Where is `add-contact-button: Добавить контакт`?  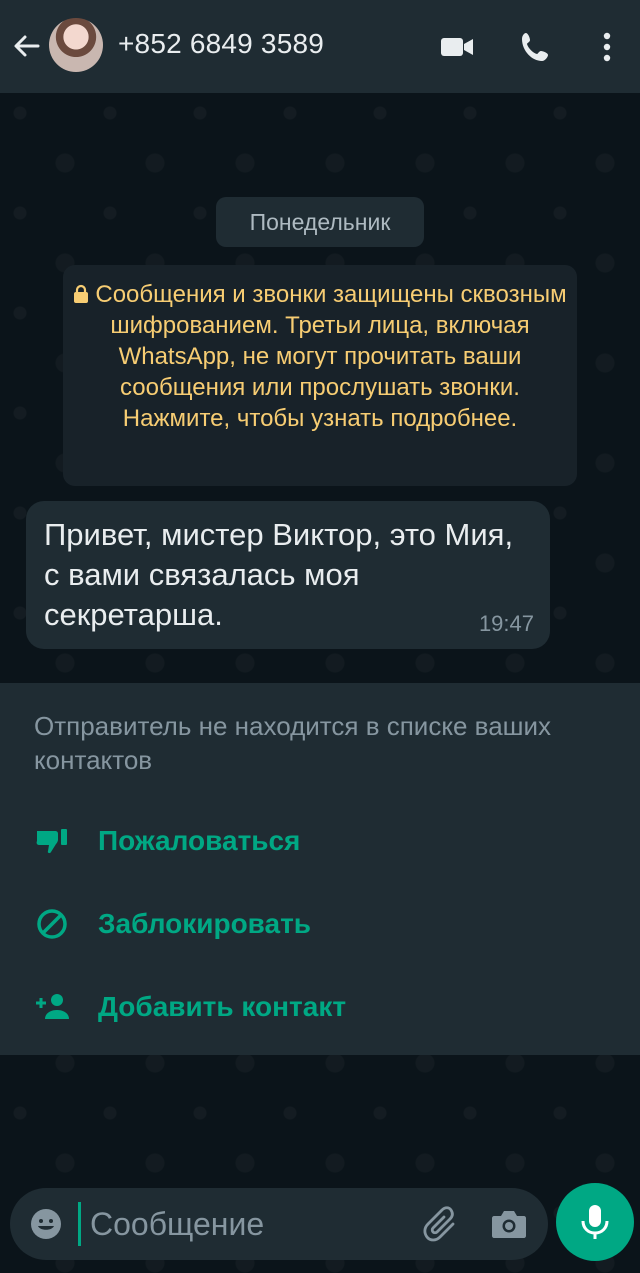
add-contact-button: Добавить контакт is located at coordinates (320, 1007).